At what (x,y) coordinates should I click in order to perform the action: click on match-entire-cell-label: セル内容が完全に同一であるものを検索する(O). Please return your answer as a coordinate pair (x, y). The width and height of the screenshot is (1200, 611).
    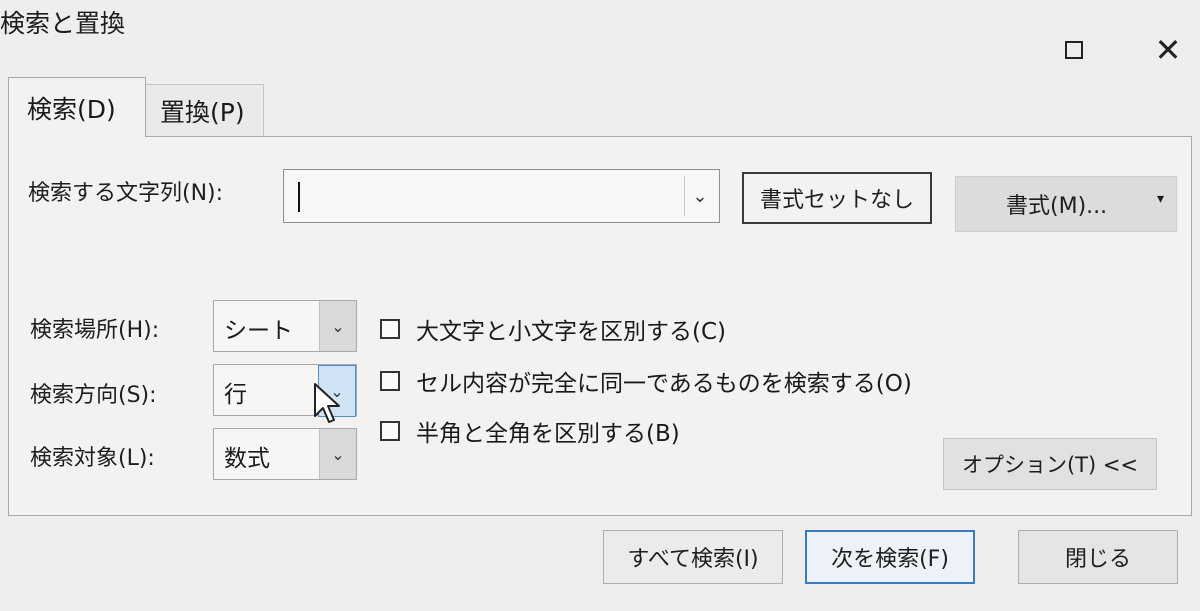
    Looking at the image, I should click on (664, 384).